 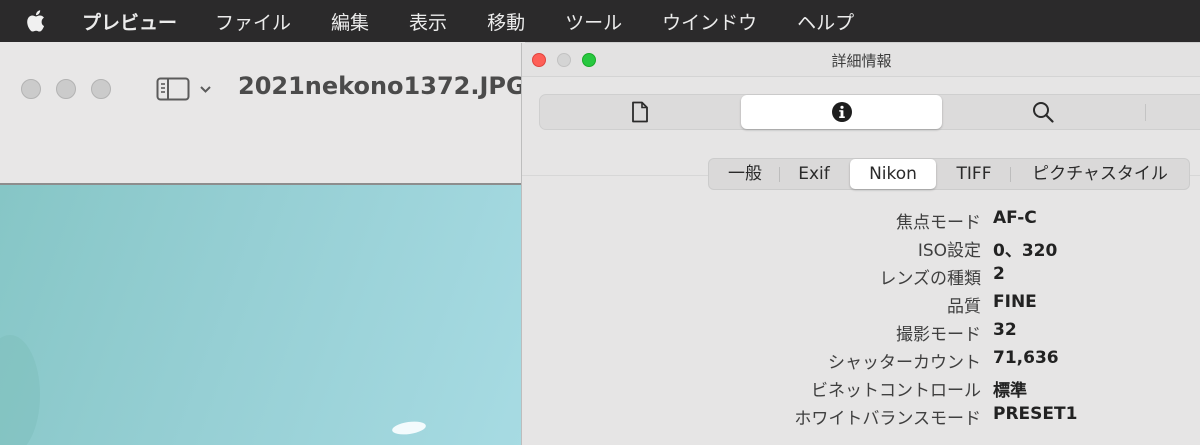 I want to click on section-tiff: TIFF, so click(x=974, y=174).